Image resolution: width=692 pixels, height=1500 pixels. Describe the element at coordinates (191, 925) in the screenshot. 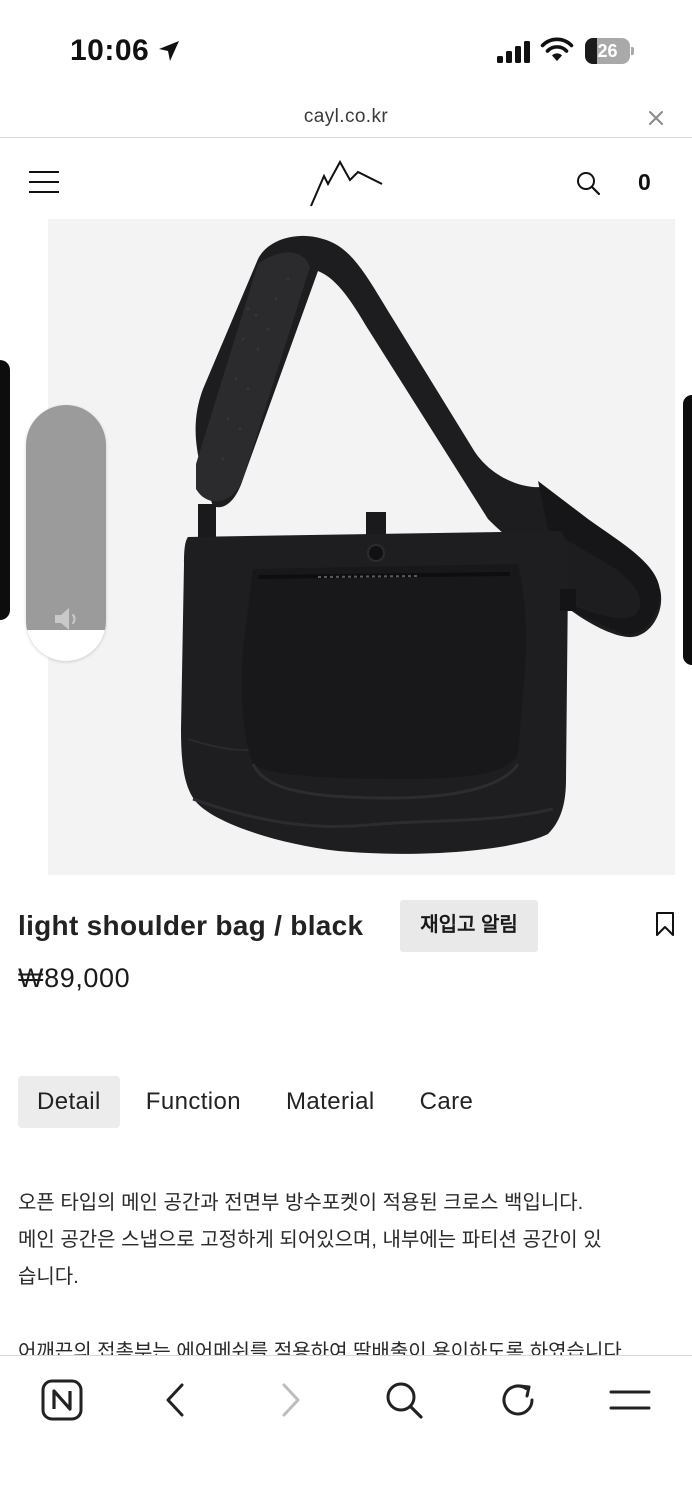

I see `product-title: light shoulder bag / black` at that location.